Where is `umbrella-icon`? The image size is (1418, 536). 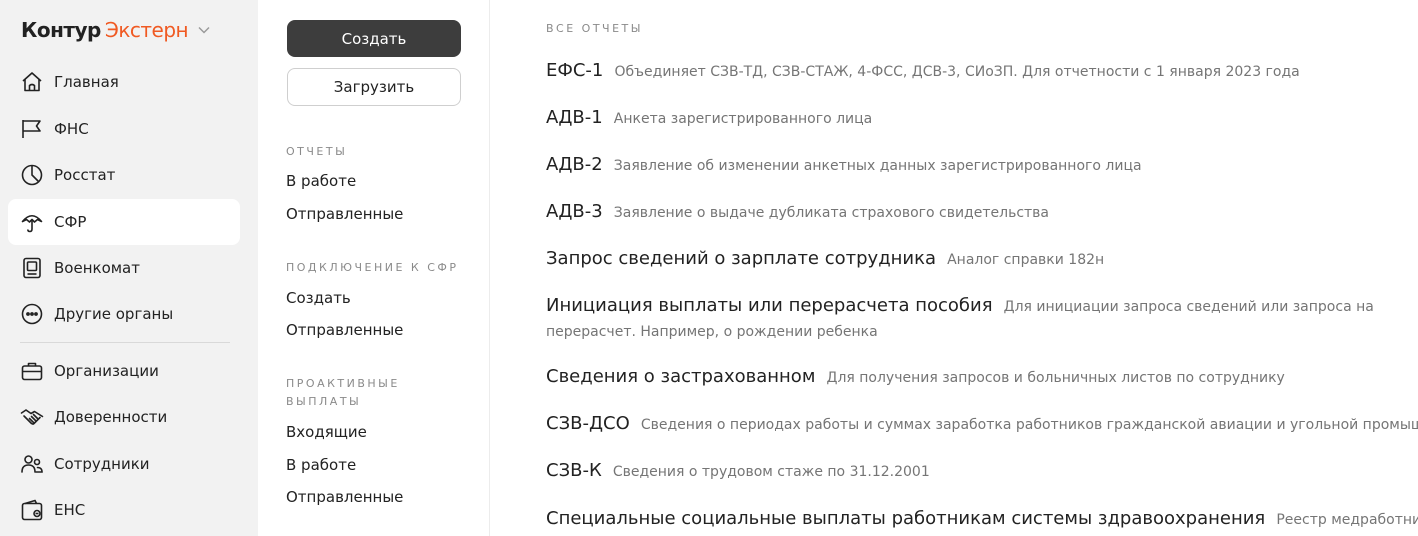 umbrella-icon is located at coordinates (32, 222).